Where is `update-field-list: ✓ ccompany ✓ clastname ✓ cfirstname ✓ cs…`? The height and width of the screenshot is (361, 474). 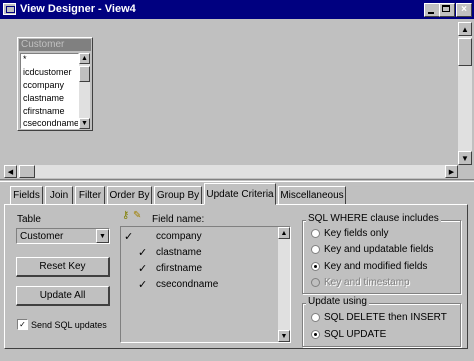 update-field-list: ✓ ccompany ✓ clastname ✓ cfirstname ✓ cs… is located at coordinates (205, 284).